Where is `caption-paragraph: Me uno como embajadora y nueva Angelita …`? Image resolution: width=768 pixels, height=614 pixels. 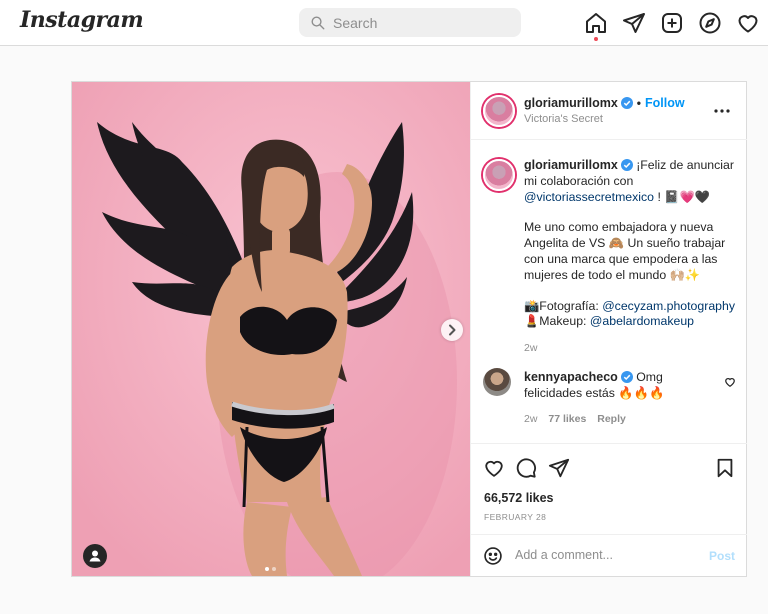
caption-paragraph: Me uno como embajadora y nueva Angelita … is located at coordinates (625, 251).